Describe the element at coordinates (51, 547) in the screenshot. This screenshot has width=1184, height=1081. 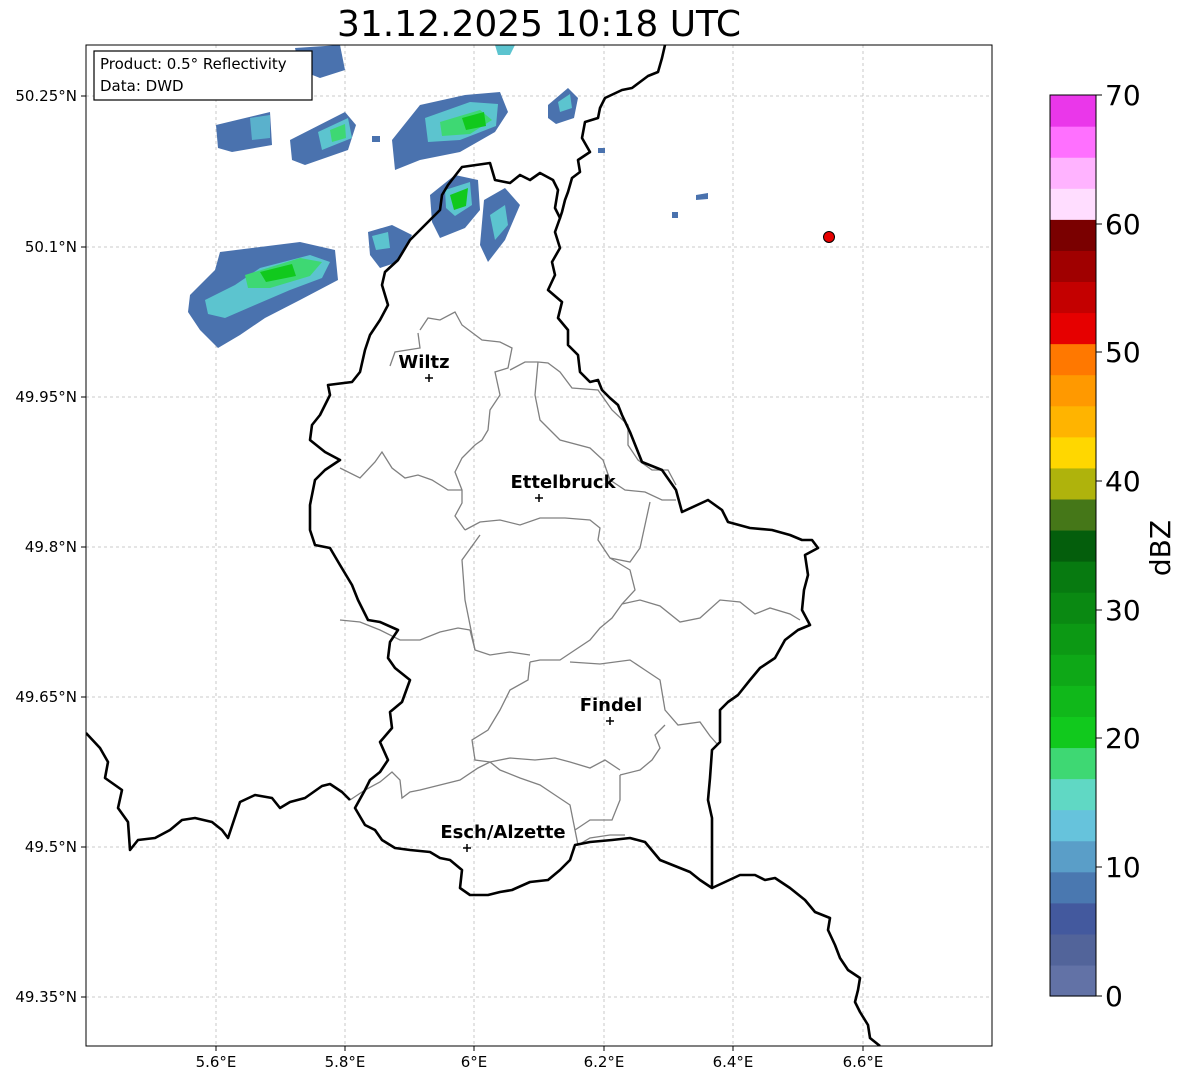
I see `lat-tick-label: 49.8°N` at that location.